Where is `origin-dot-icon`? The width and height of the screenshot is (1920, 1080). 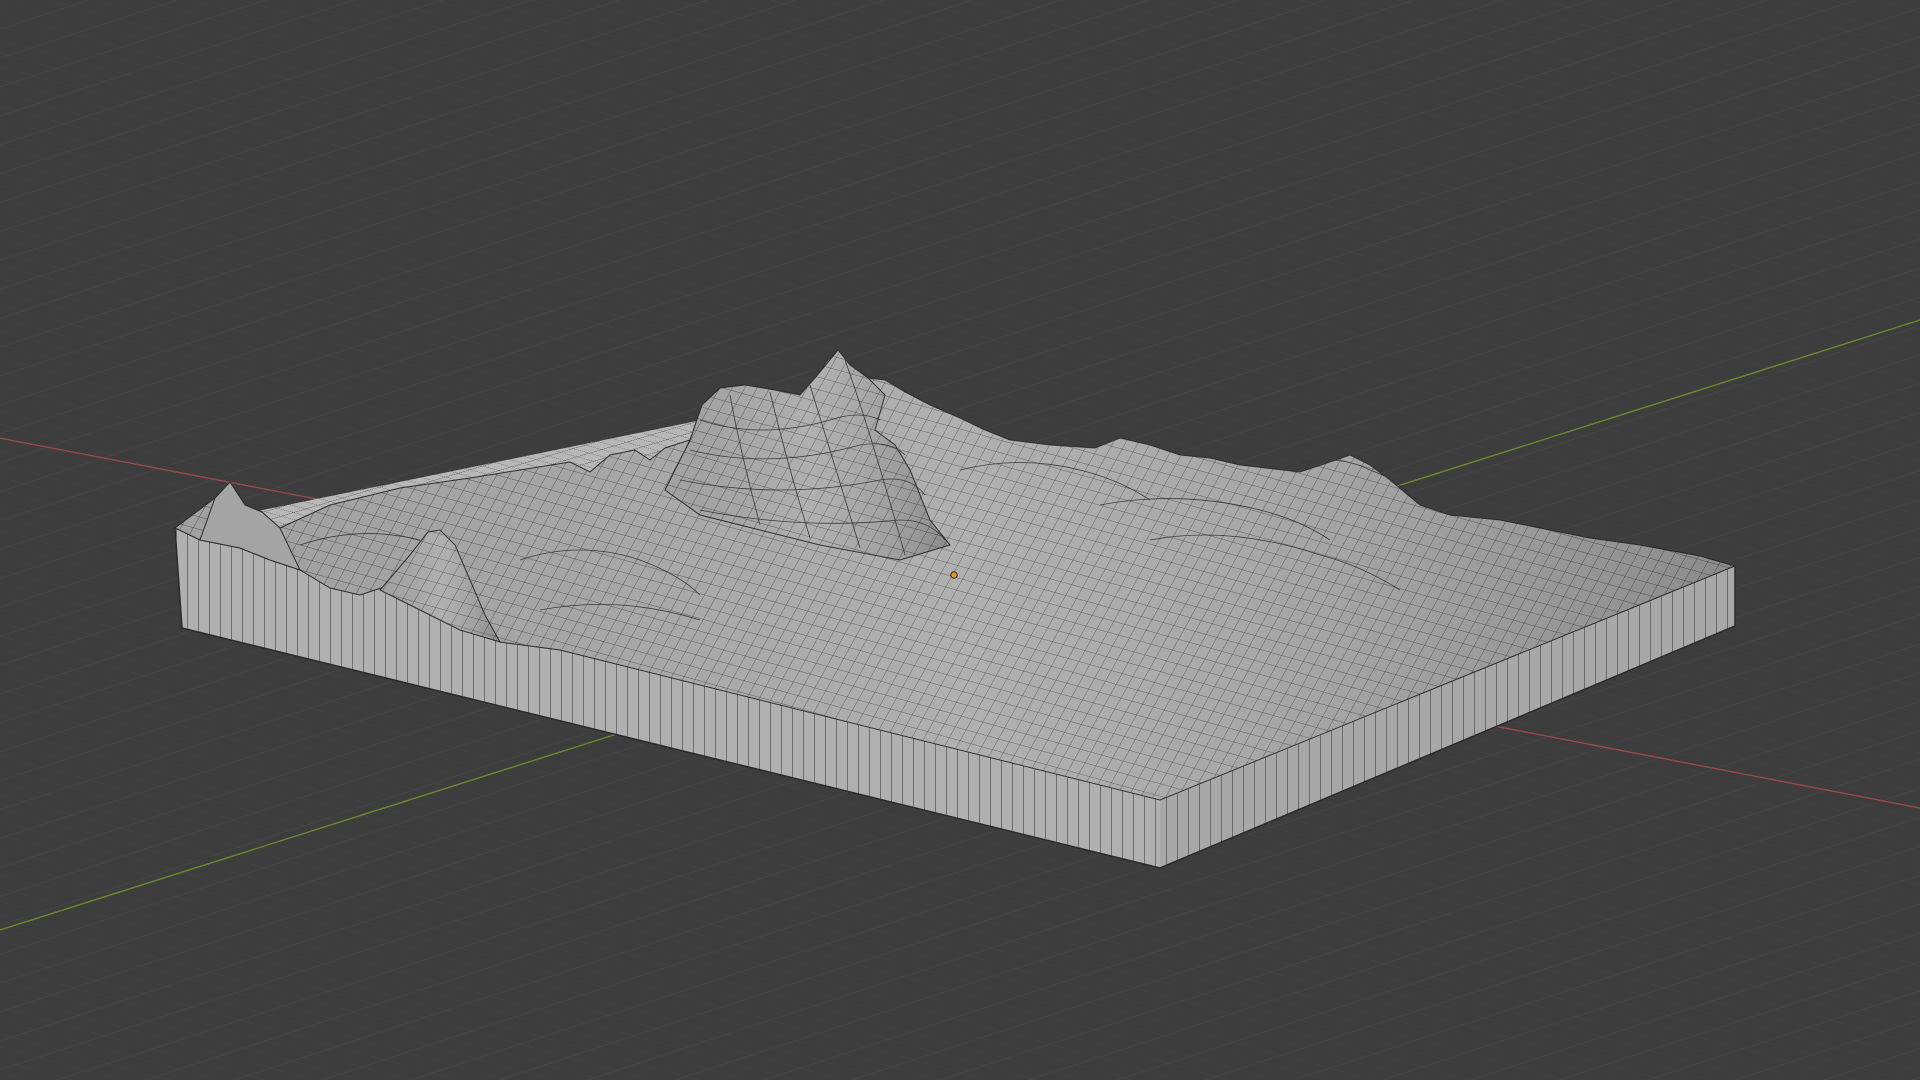 origin-dot-icon is located at coordinates (954, 575).